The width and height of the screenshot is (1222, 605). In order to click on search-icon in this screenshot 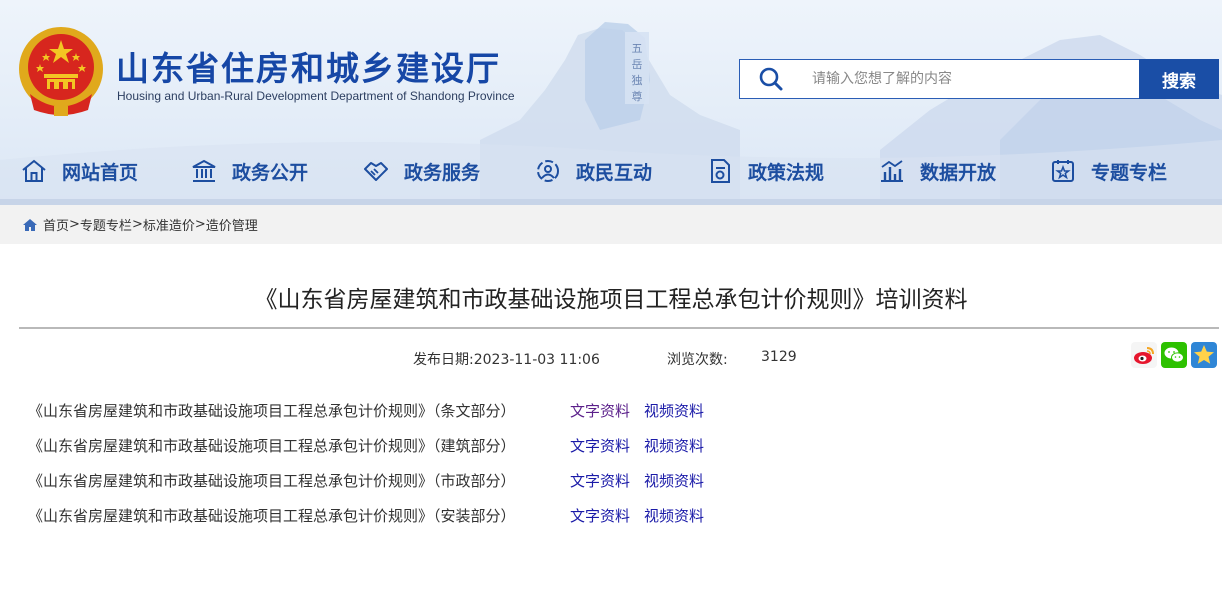, I will do `click(771, 79)`.